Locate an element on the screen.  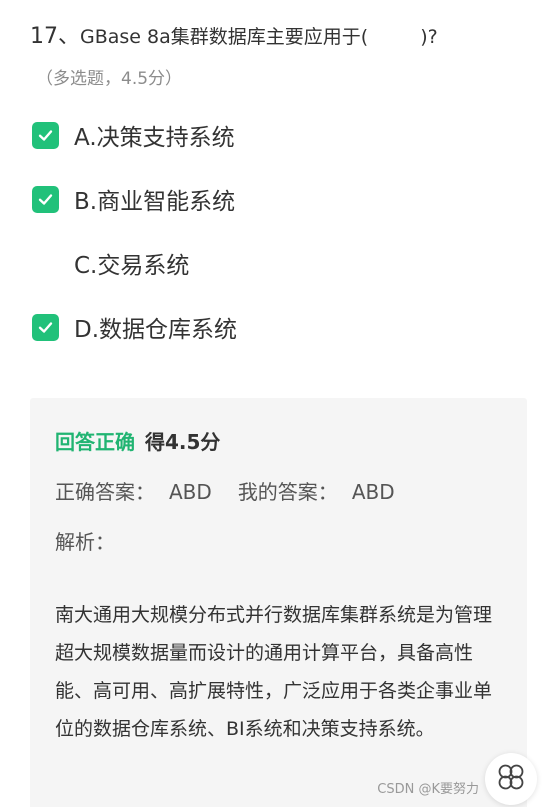
my-answer-label: 我的答案： is located at coordinates (287, 492).